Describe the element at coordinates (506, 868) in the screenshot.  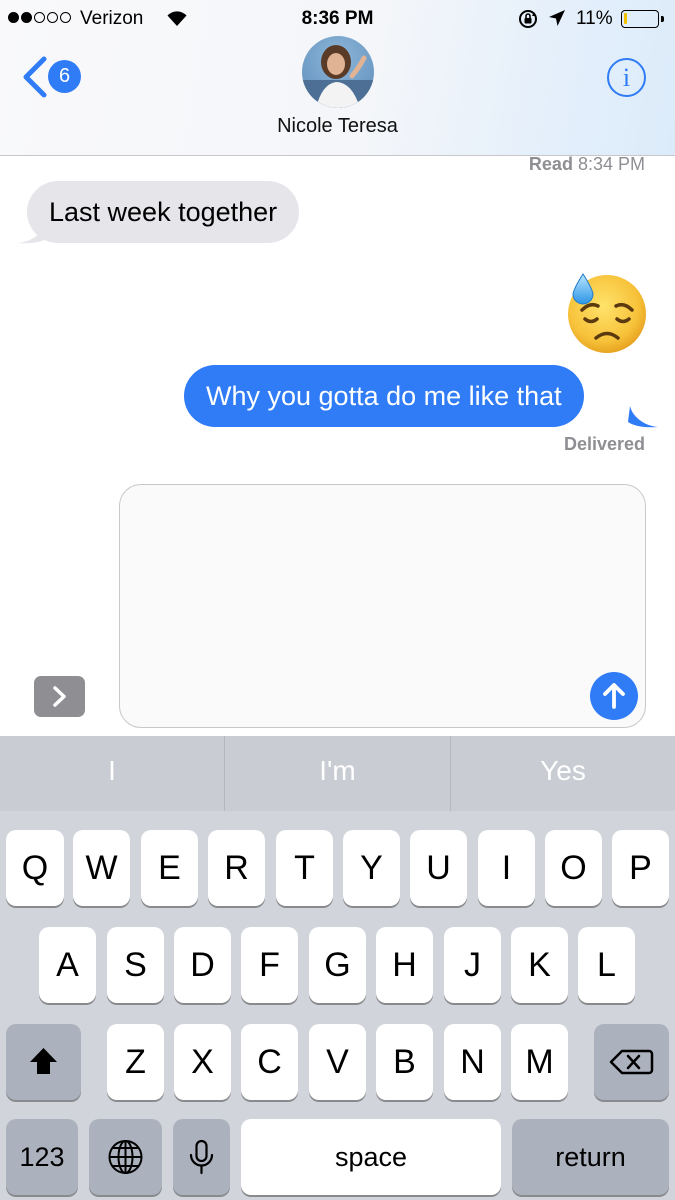
I see `key-i: I` at that location.